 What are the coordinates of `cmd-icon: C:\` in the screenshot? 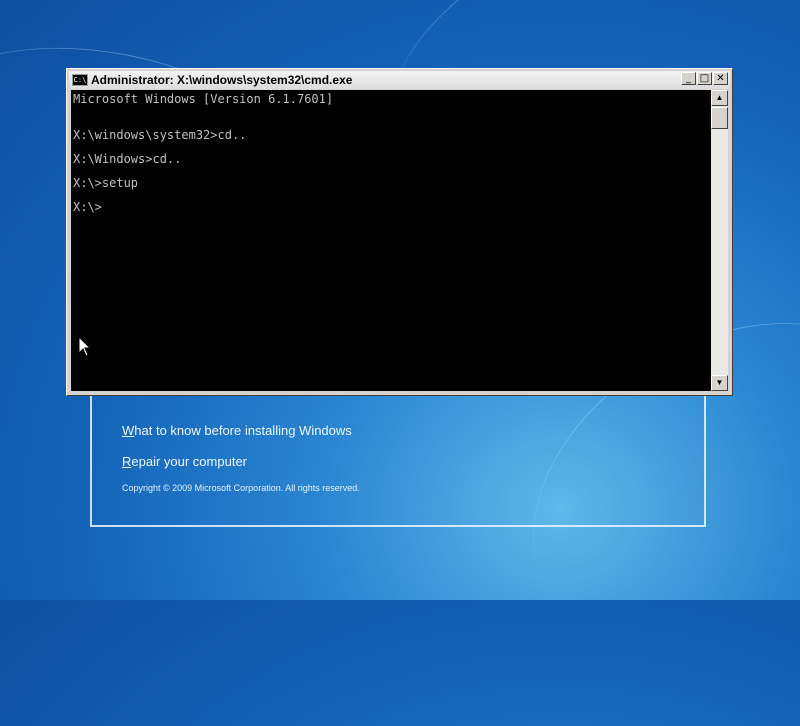 It's located at (80, 80).